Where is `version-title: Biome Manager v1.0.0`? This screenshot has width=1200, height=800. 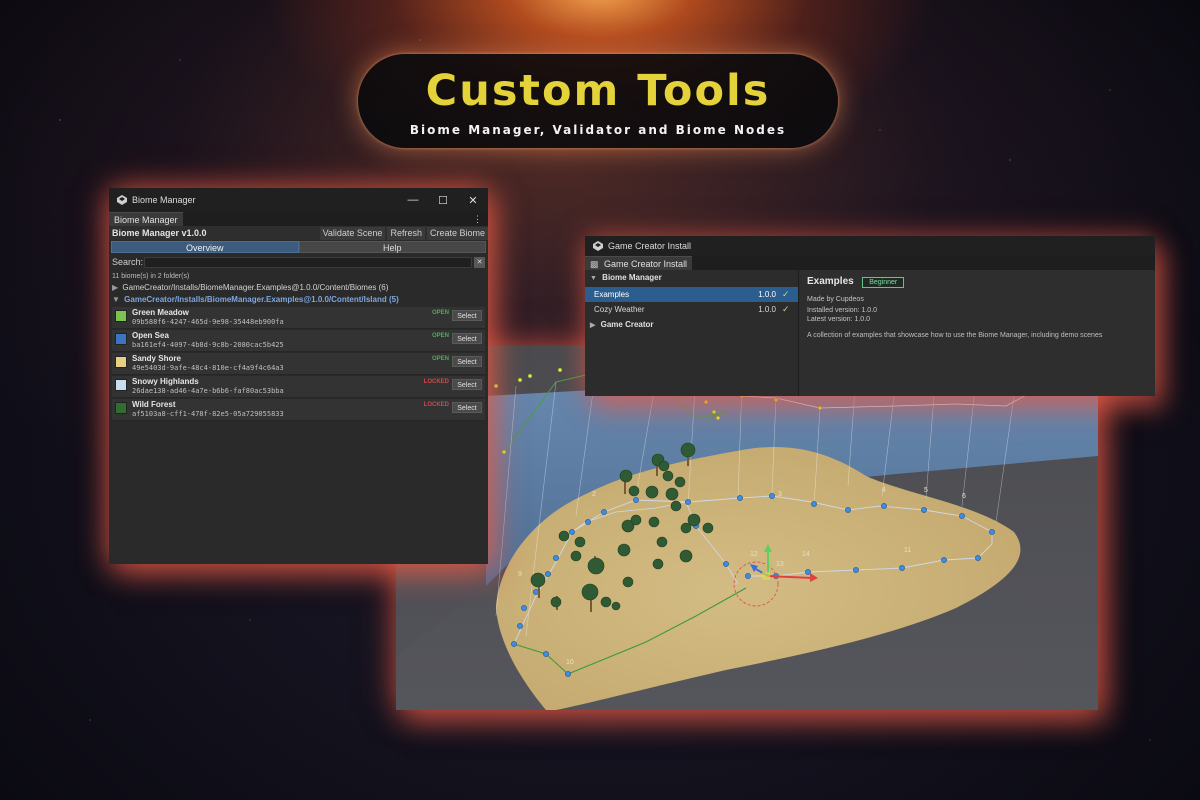
version-title: Biome Manager v1.0.0 is located at coordinates (159, 233).